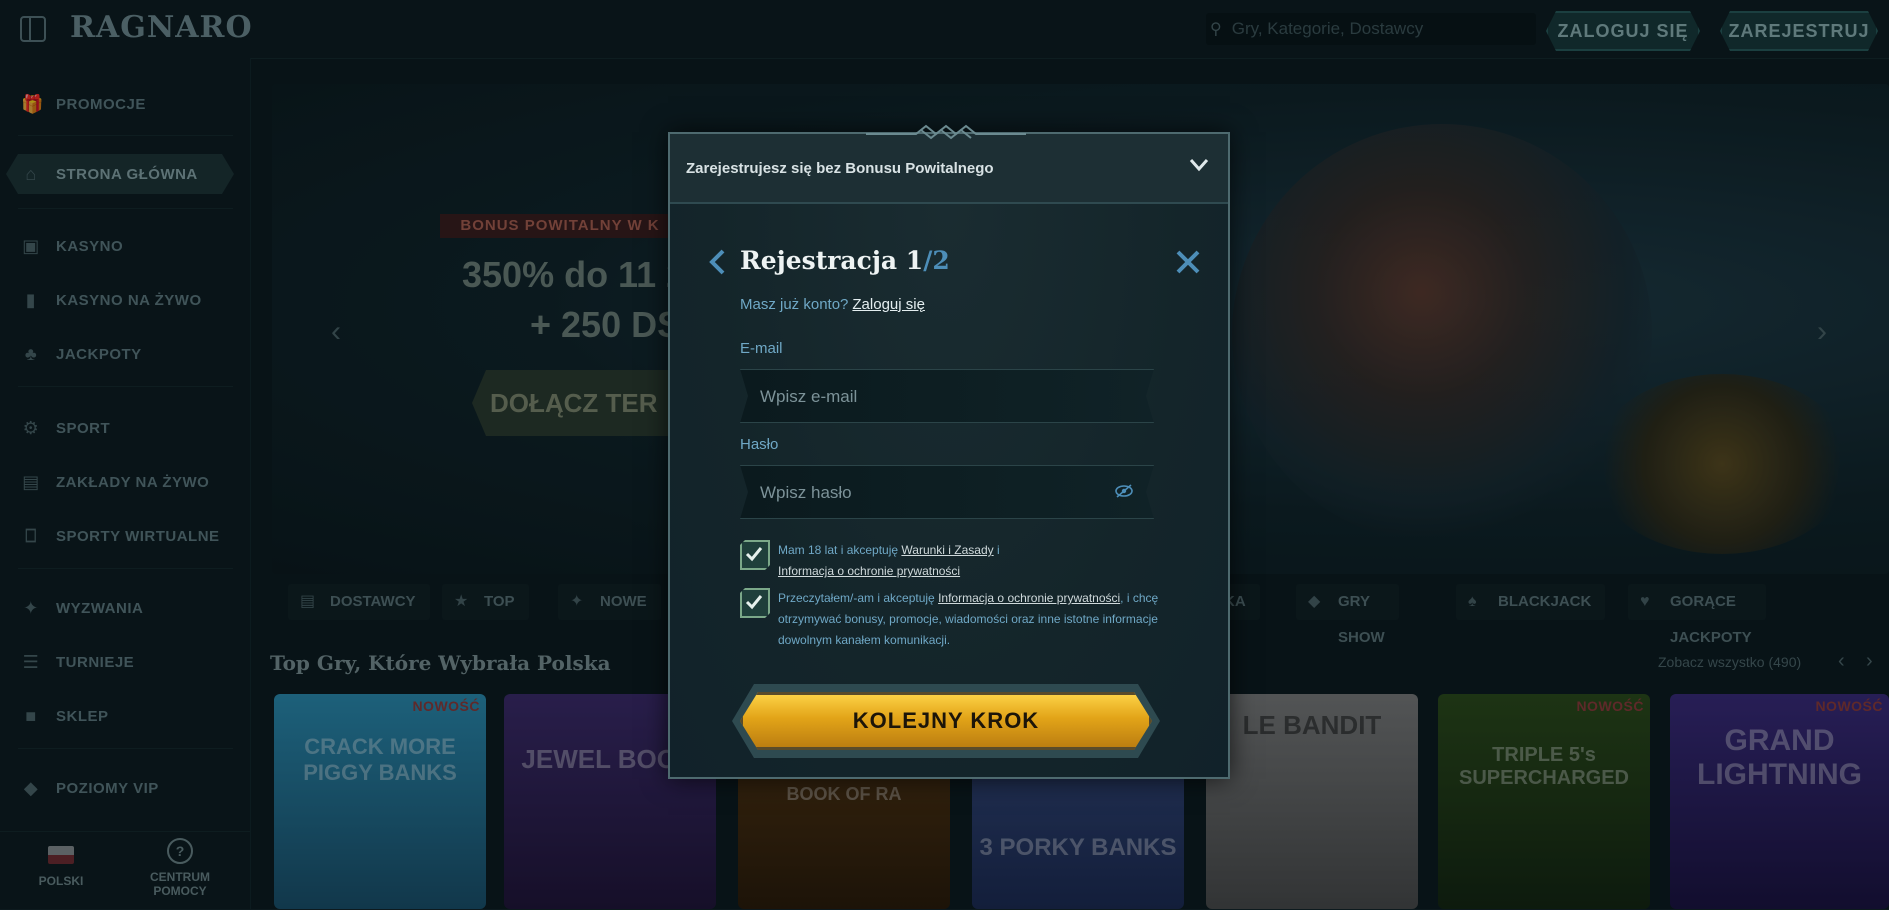  Describe the element at coordinates (930, 397) in the screenshot. I see `email-field` at that location.